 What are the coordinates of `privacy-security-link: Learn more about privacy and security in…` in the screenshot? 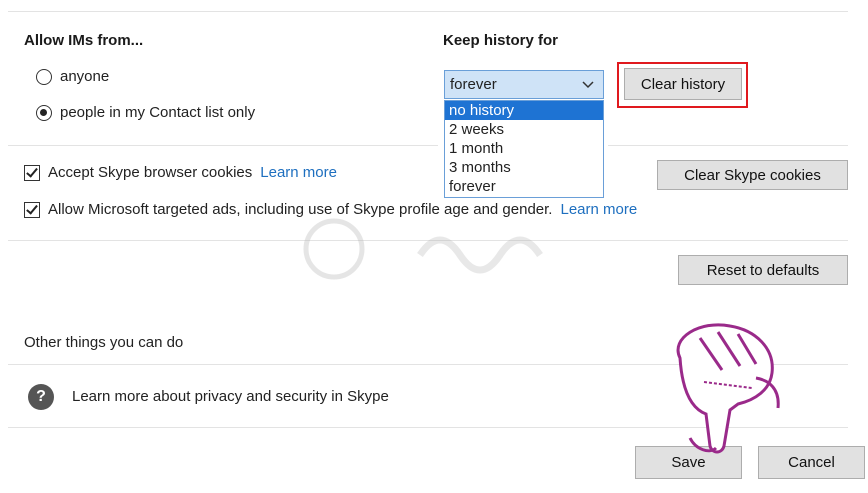 It's located at (230, 396).